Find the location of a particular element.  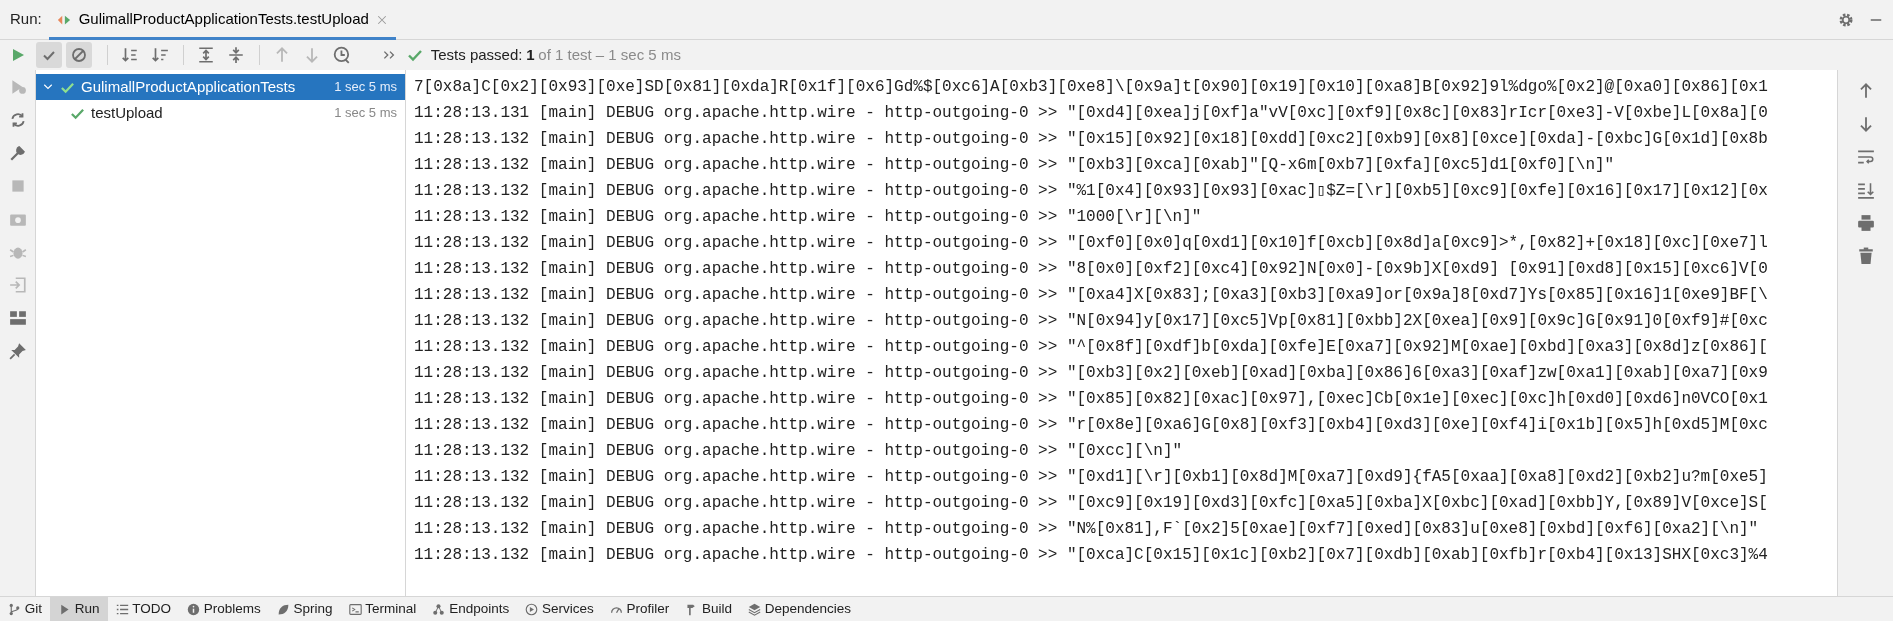

info-icon is located at coordinates (194, 609).